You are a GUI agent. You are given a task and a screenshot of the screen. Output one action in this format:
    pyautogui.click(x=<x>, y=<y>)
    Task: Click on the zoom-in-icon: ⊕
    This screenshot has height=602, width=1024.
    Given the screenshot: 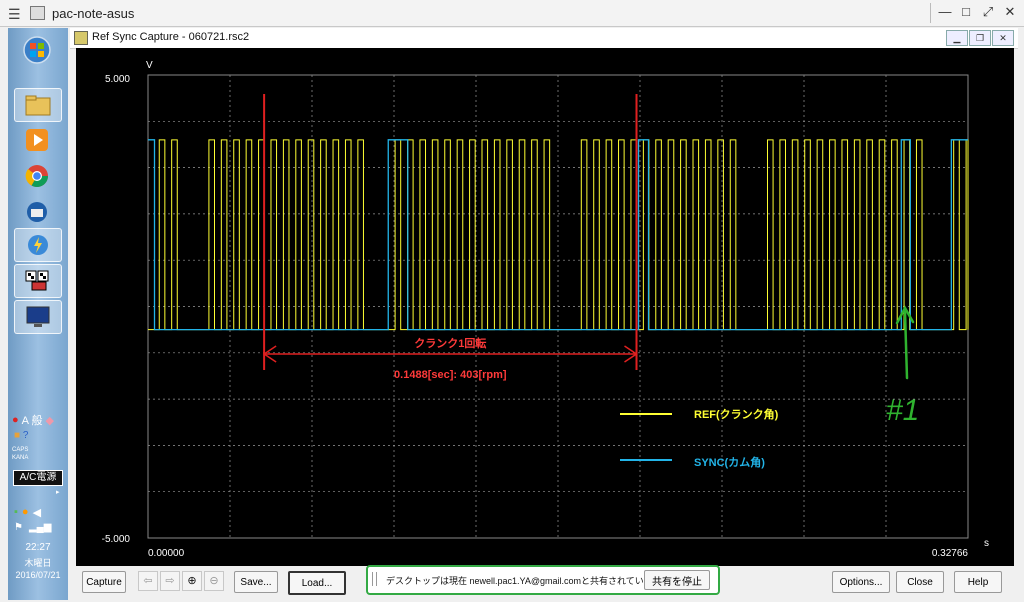 What is the action you would take?
    pyautogui.click(x=192, y=581)
    